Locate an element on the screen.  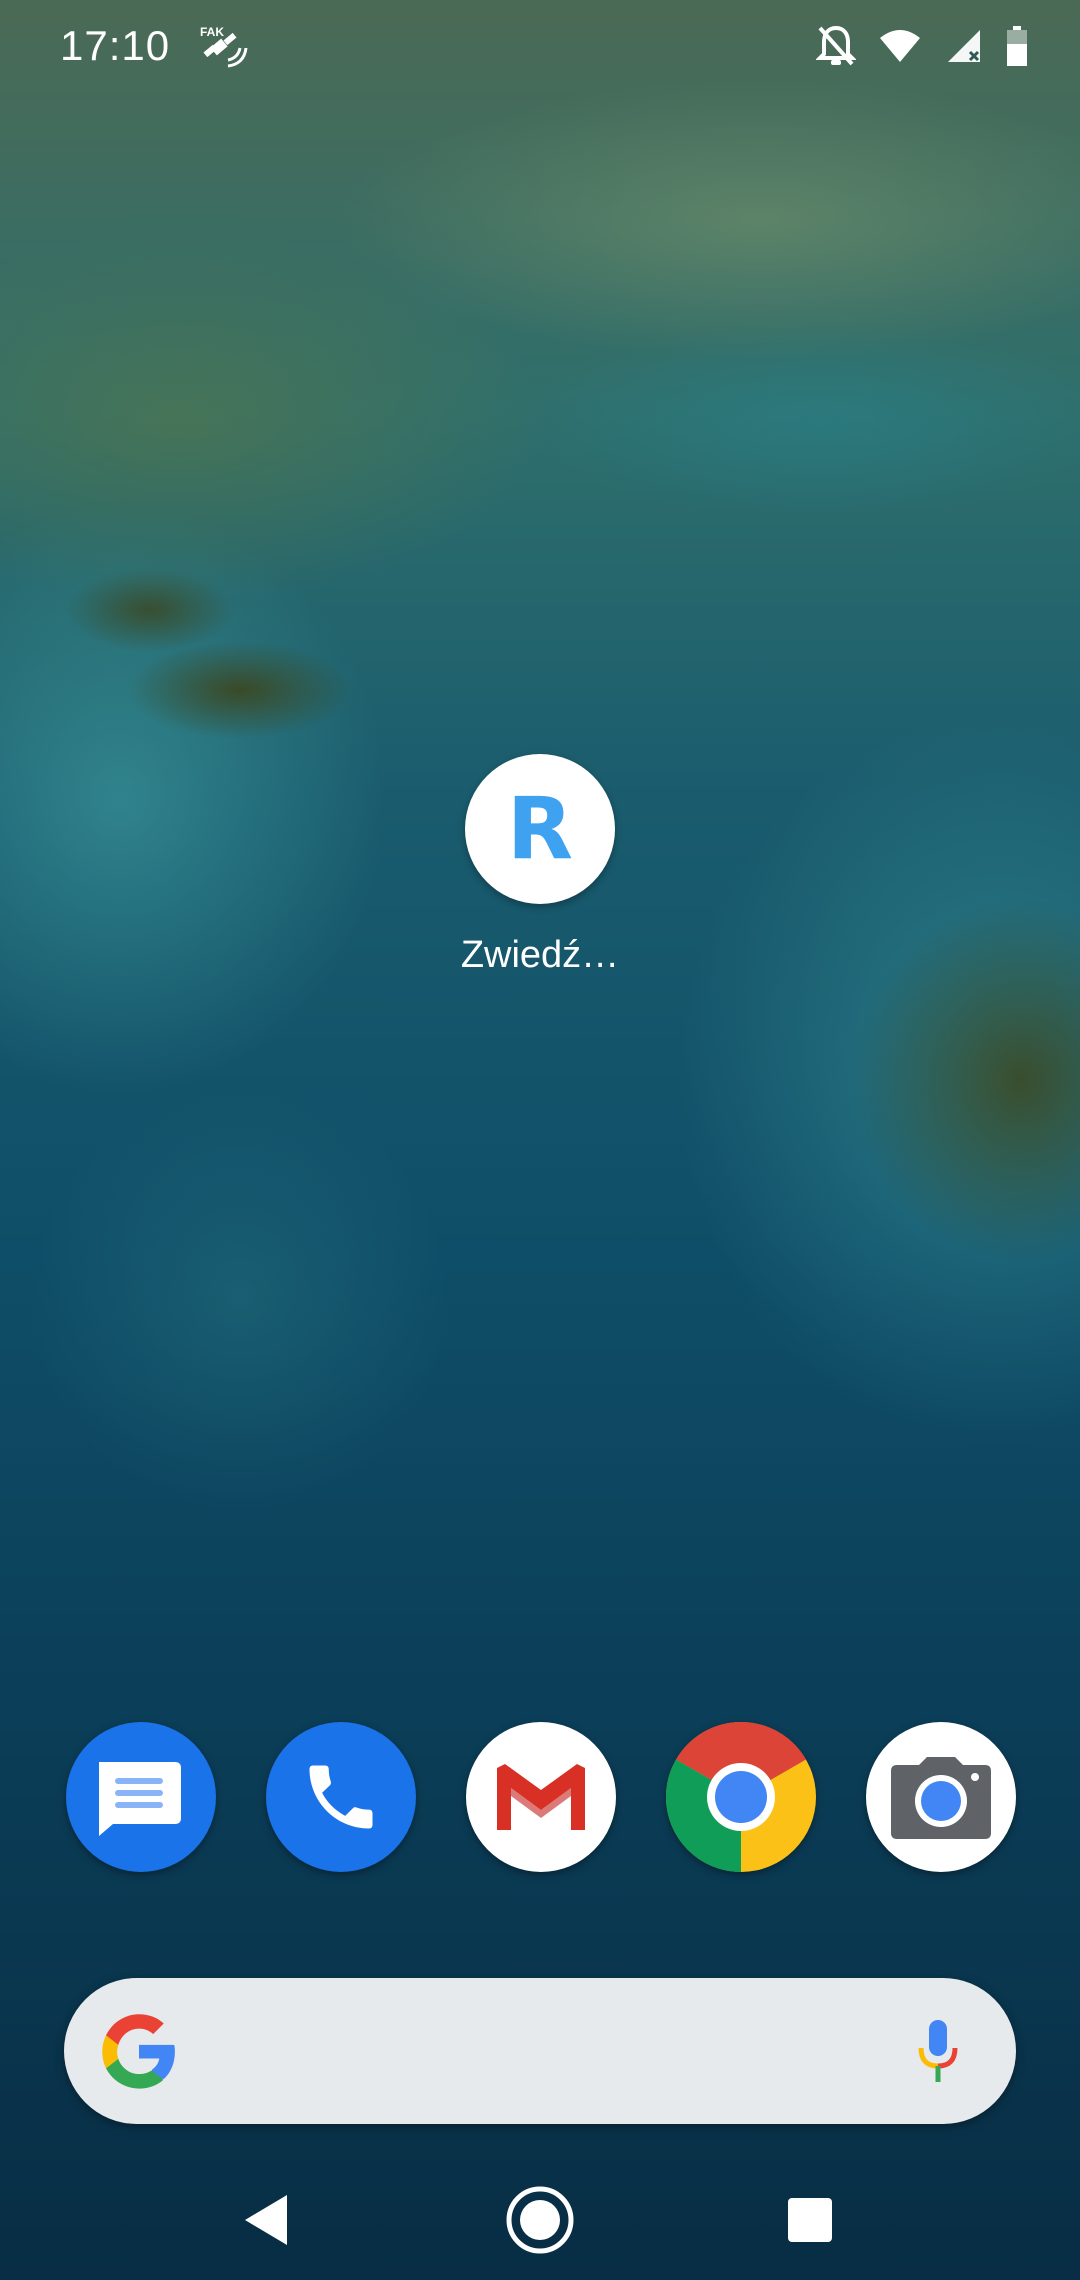
google-search-bar is located at coordinates (540, 2051).